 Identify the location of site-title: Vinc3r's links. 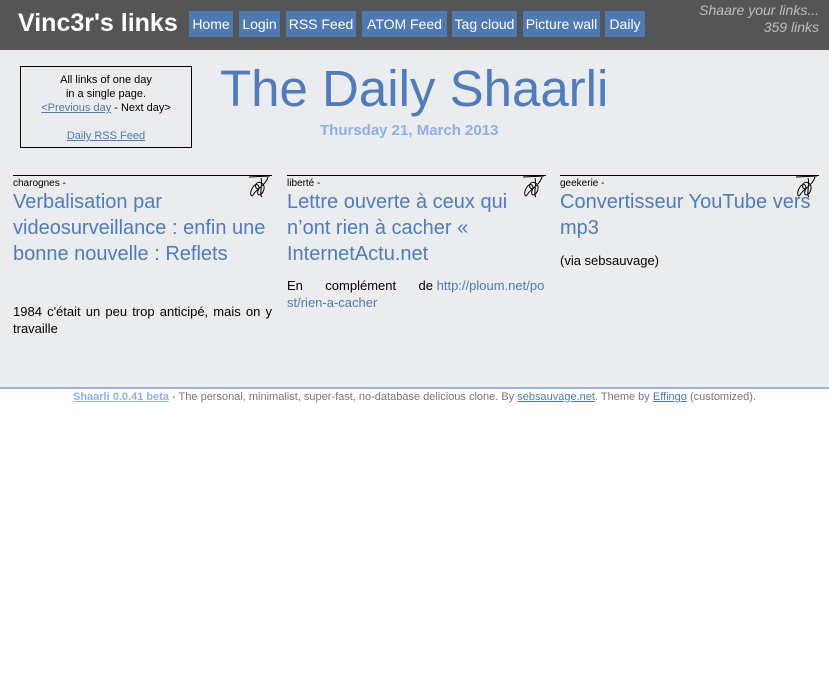
(98, 23).